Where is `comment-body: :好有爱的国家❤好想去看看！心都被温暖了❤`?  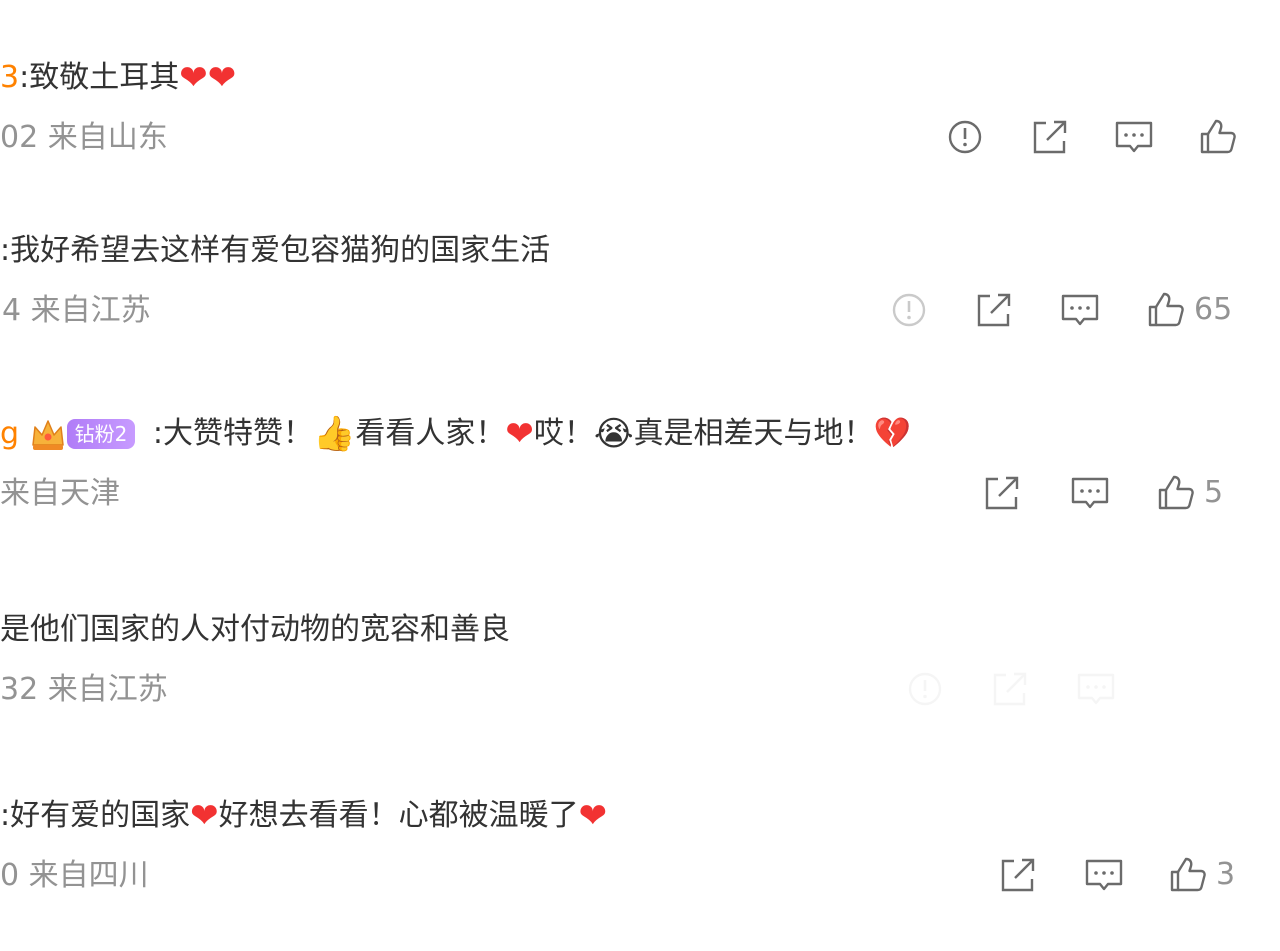 comment-body: :好有爱的国家❤好想去看看！心都被温暖了❤ is located at coordinates (303, 816).